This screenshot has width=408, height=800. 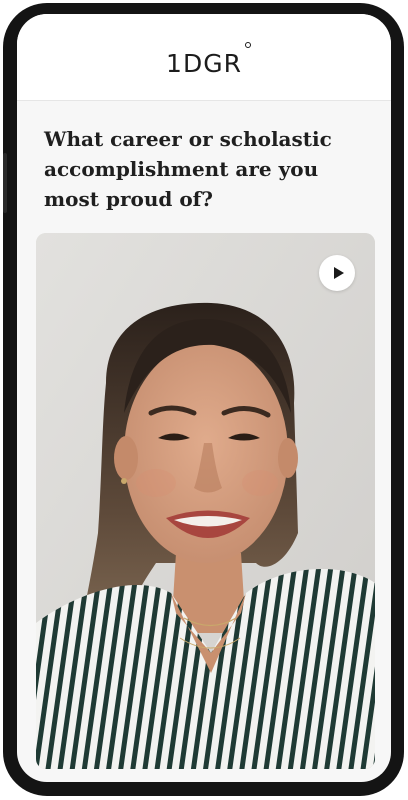 I want to click on play-button, so click(x=337, y=273).